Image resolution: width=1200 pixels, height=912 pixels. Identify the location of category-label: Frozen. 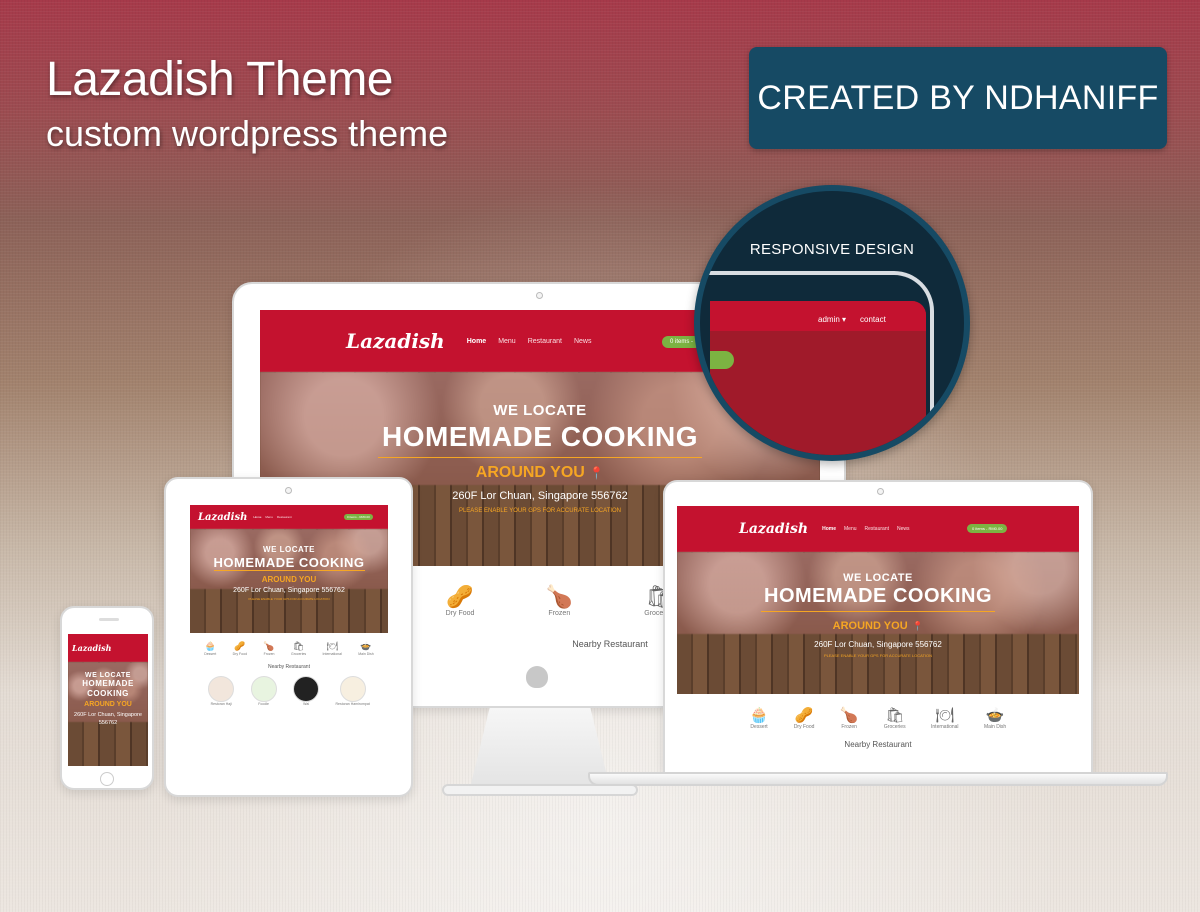
(849, 727).